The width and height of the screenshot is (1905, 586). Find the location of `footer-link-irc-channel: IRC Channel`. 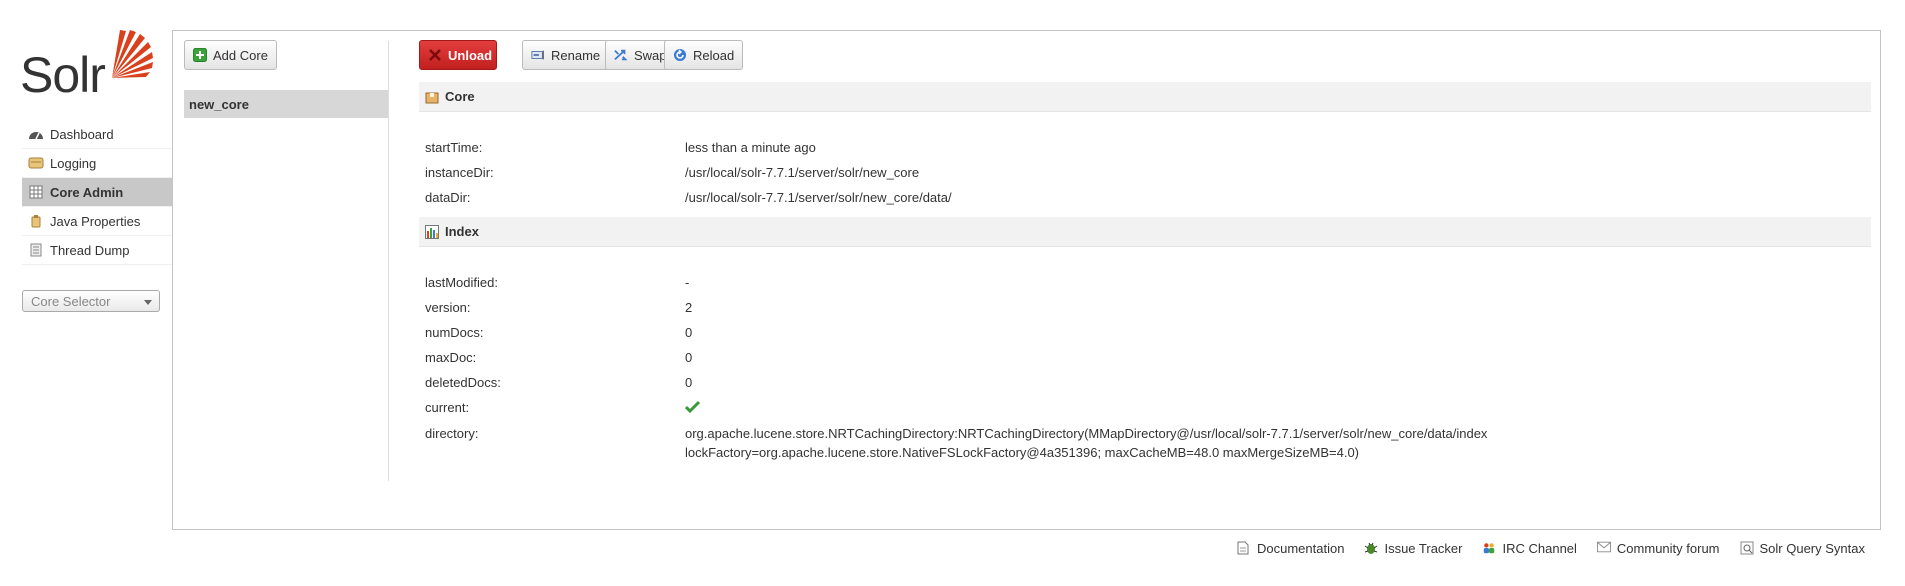

footer-link-irc-channel: IRC Channel is located at coordinates (1529, 548).